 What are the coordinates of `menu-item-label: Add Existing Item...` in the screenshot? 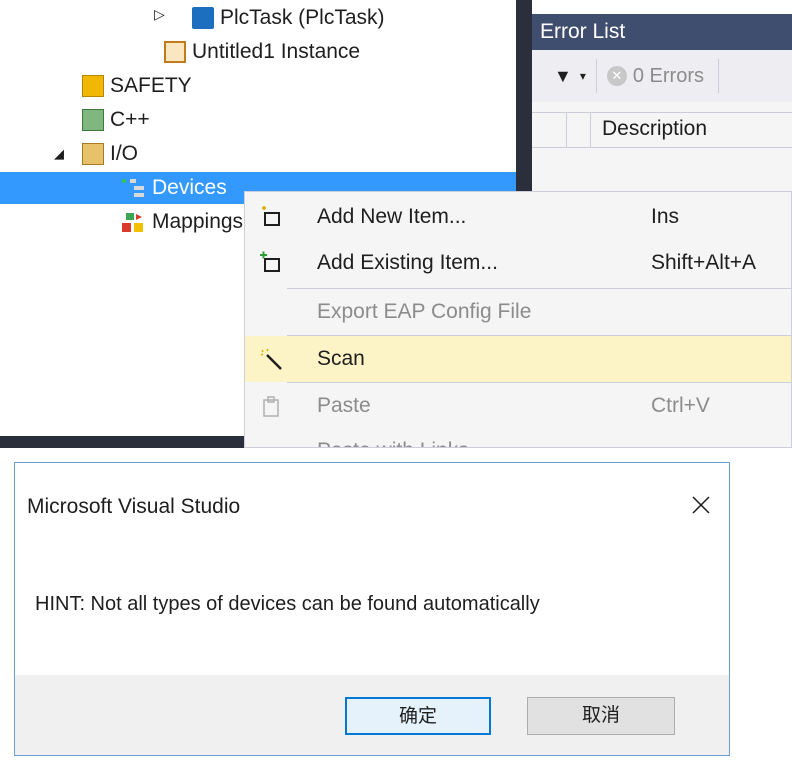 It's located at (407, 262).